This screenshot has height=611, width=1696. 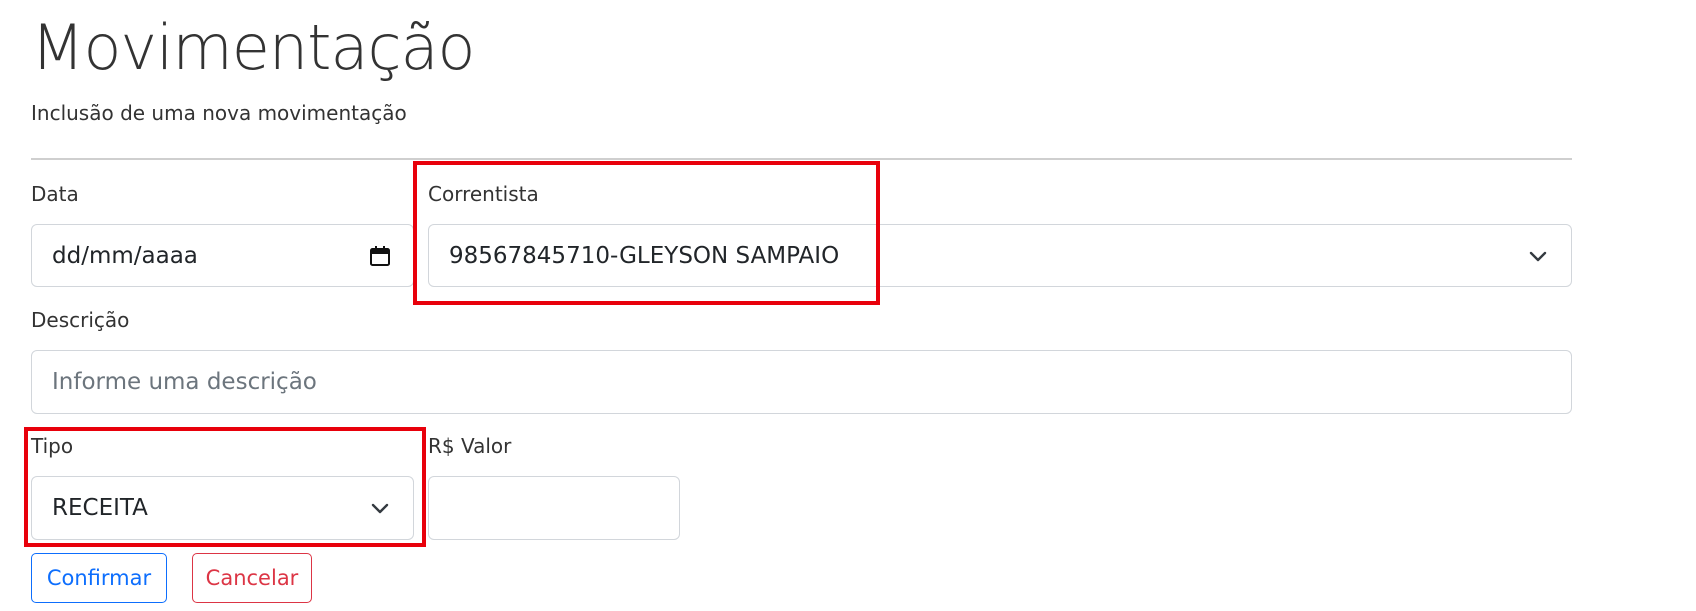 I want to click on correntista-label: Correntista, so click(x=483, y=194).